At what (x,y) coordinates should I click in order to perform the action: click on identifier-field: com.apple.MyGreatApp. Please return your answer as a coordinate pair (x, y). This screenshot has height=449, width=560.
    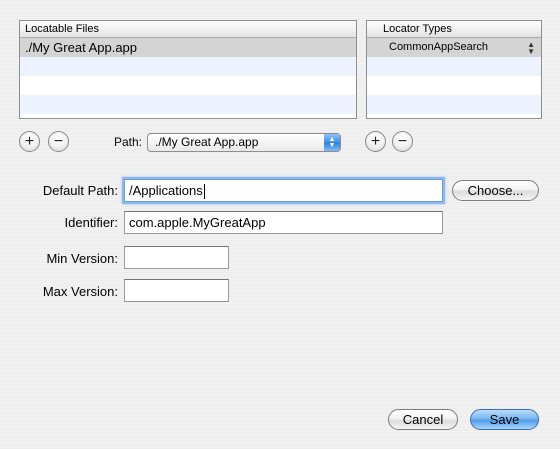
    Looking at the image, I should click on (283, 222).